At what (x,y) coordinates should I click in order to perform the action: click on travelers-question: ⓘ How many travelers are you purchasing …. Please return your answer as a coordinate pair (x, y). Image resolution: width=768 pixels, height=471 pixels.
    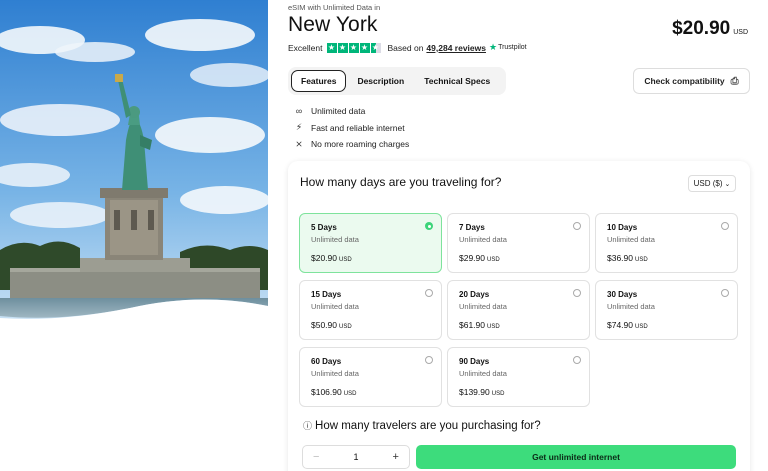
    Looking at the image, I should click on (422, 425).